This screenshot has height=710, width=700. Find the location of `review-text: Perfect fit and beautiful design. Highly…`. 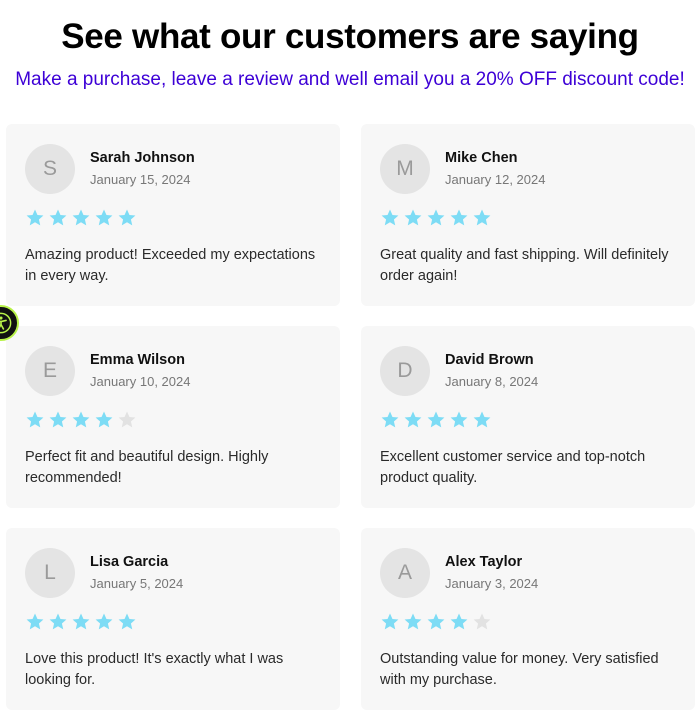

review-text: Perfect fit and beautiful design. Highly… is located at coordinates (147, 467).